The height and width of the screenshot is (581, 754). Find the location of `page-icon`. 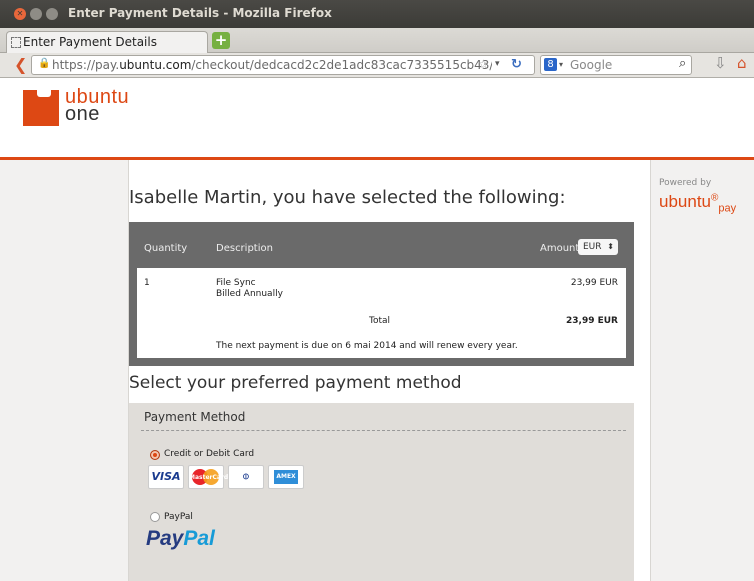

page-icon is located at coordinates (16, 42).